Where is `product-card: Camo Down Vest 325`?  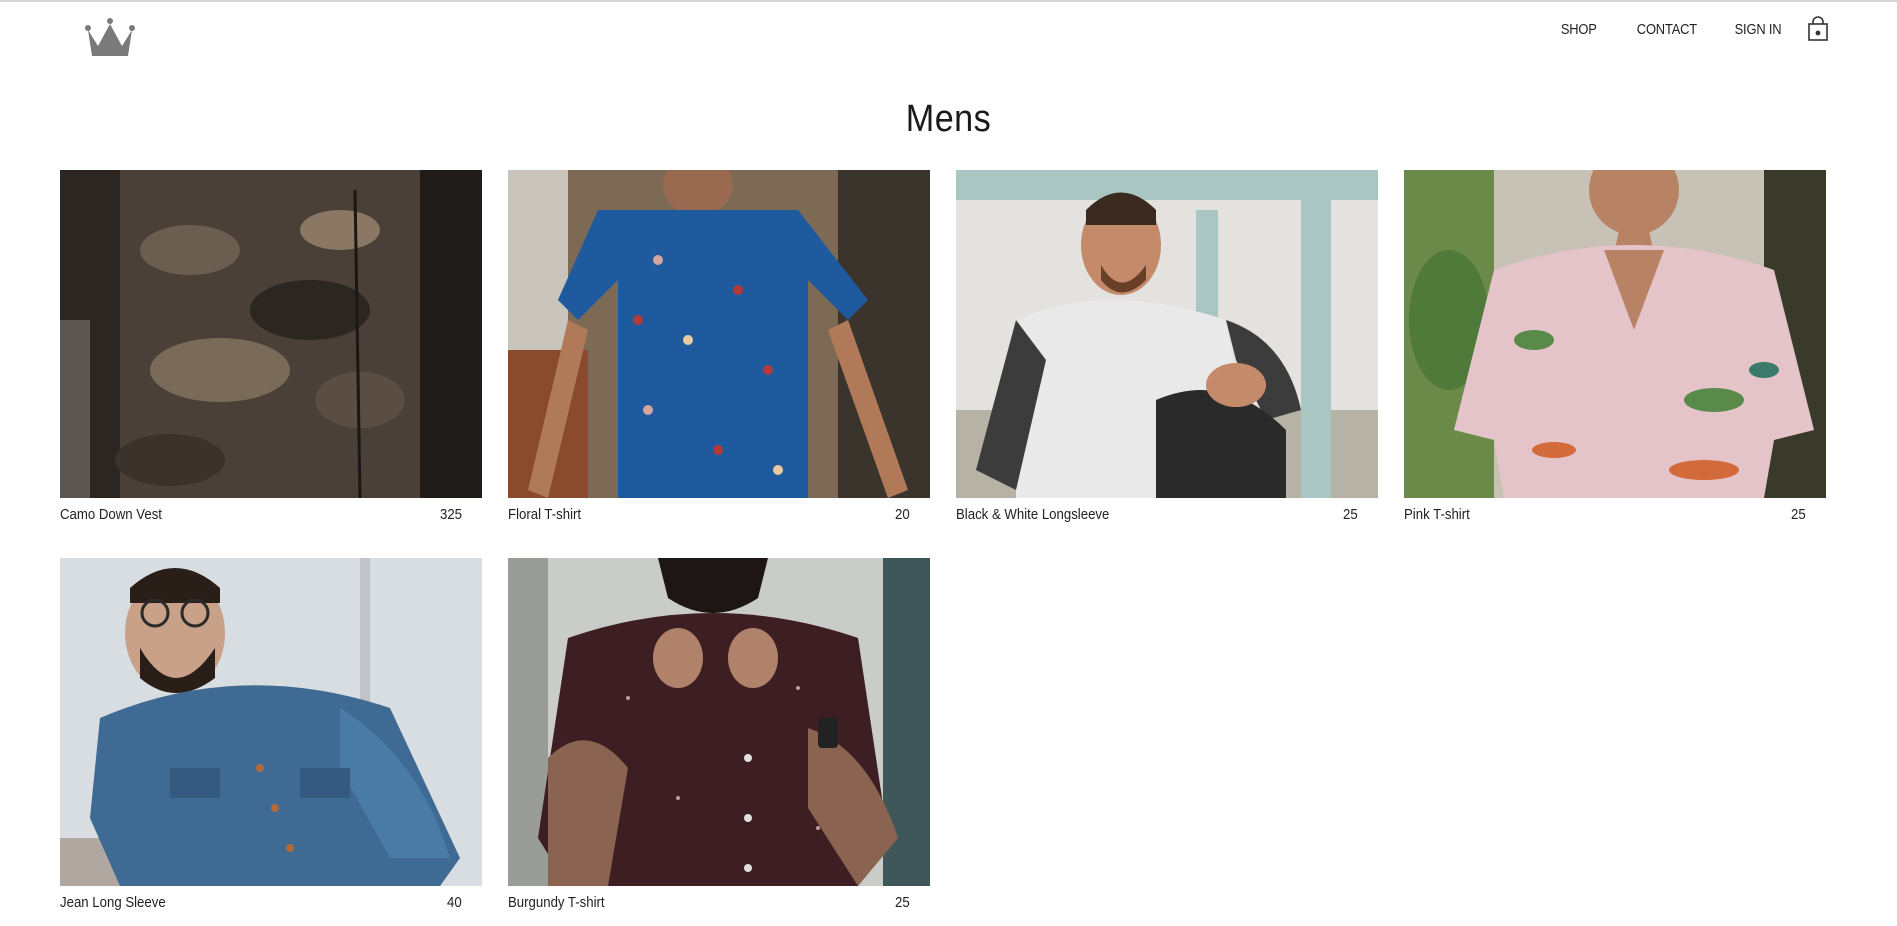 product-card: Camo Down Vest 325 is located at coordinates (271, 348).